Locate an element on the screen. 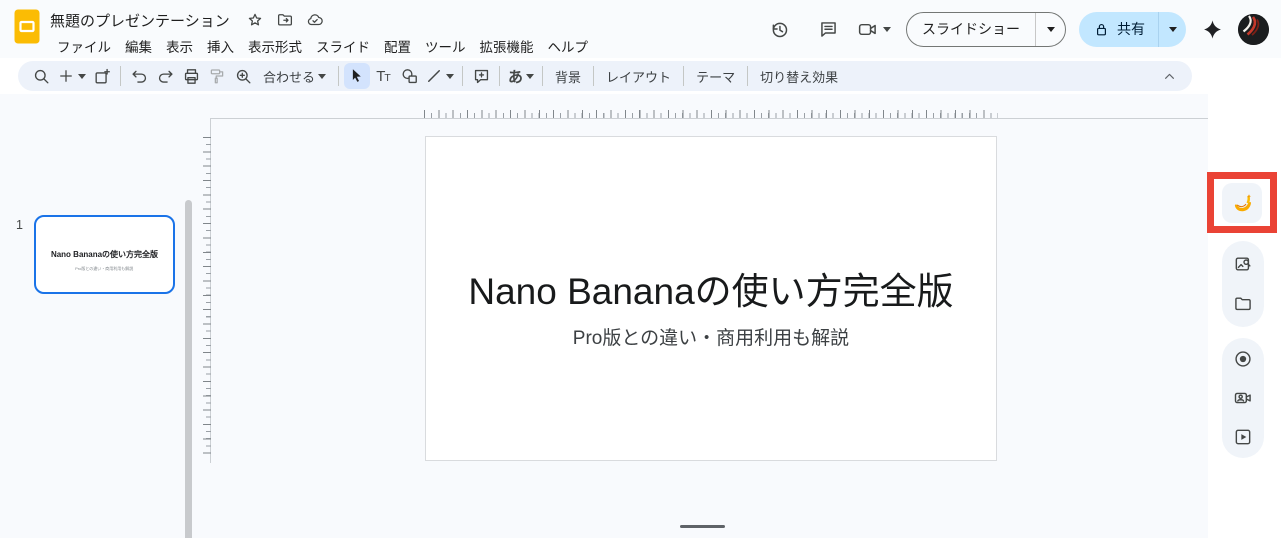 The height and width of the screenshot is (538, 1281). menu-arrange: 配置 is located at coordinates (397, 46).